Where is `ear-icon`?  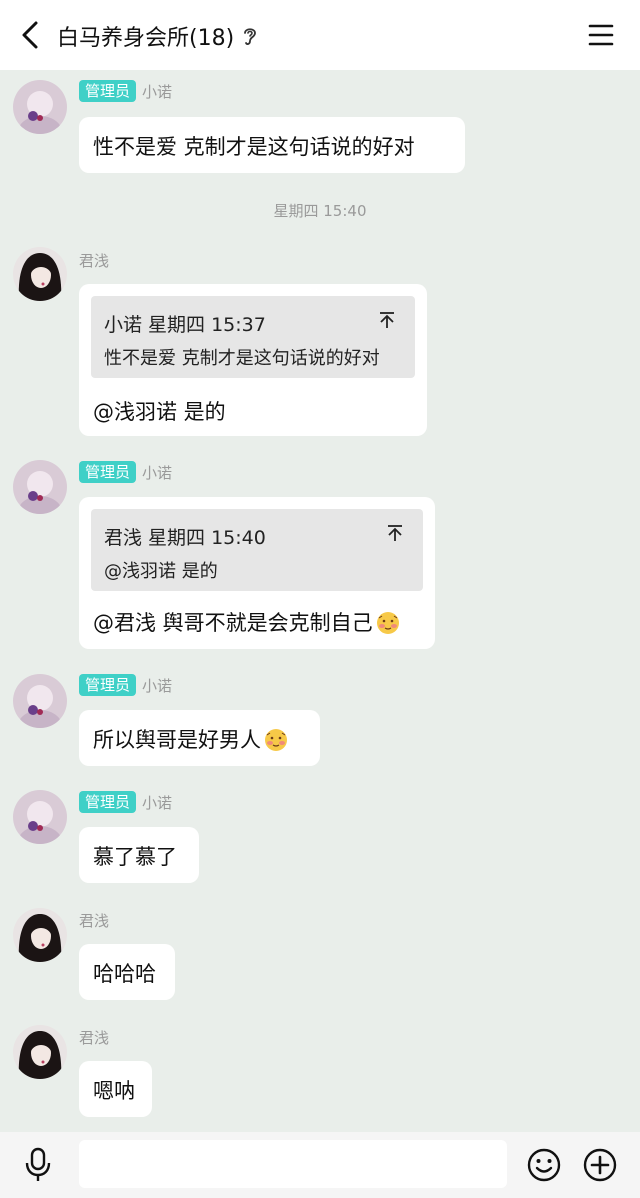
ear-icon is located at coordinates (250, 36).